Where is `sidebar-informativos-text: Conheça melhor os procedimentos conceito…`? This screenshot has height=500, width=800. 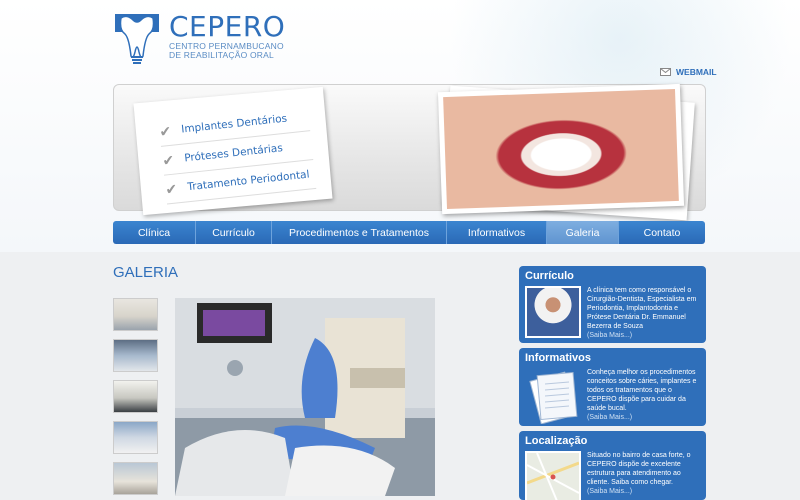 sidebar-informativos-text: Conheça melhor os procedimentos conceito… is located at coordinates (642, 390).